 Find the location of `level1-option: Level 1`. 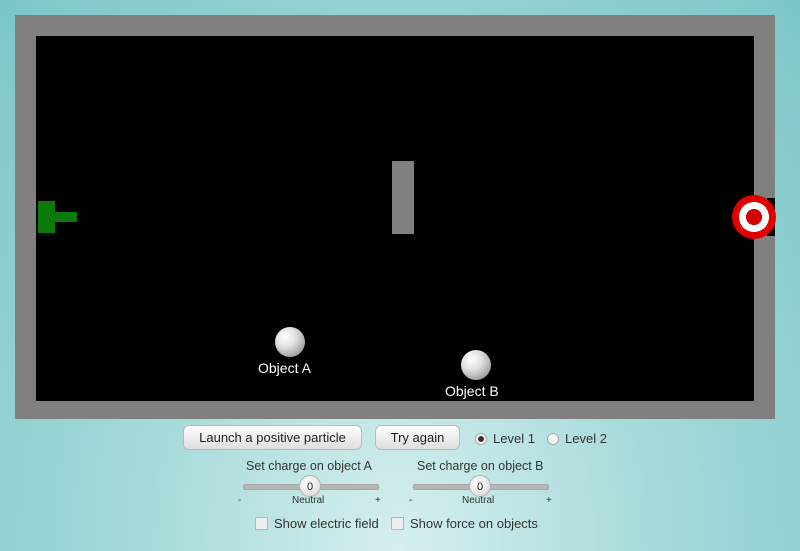

level1-option: Level 1 is located at coordinates (505, 438).